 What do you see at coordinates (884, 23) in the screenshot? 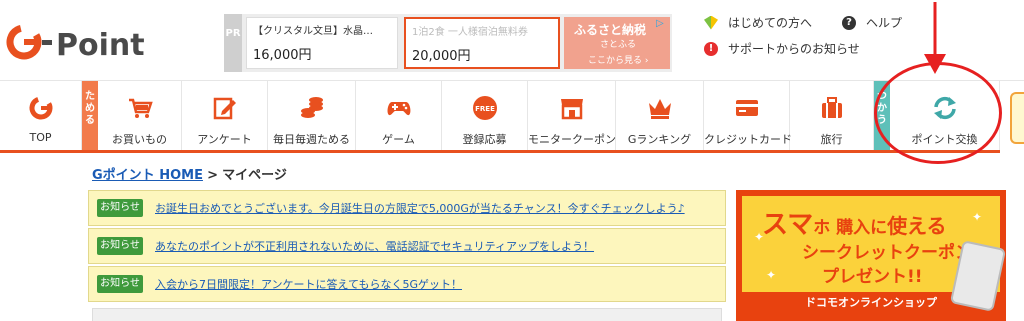
I see `help-link-label: ヘルプ` at bounding box center [884, 23].